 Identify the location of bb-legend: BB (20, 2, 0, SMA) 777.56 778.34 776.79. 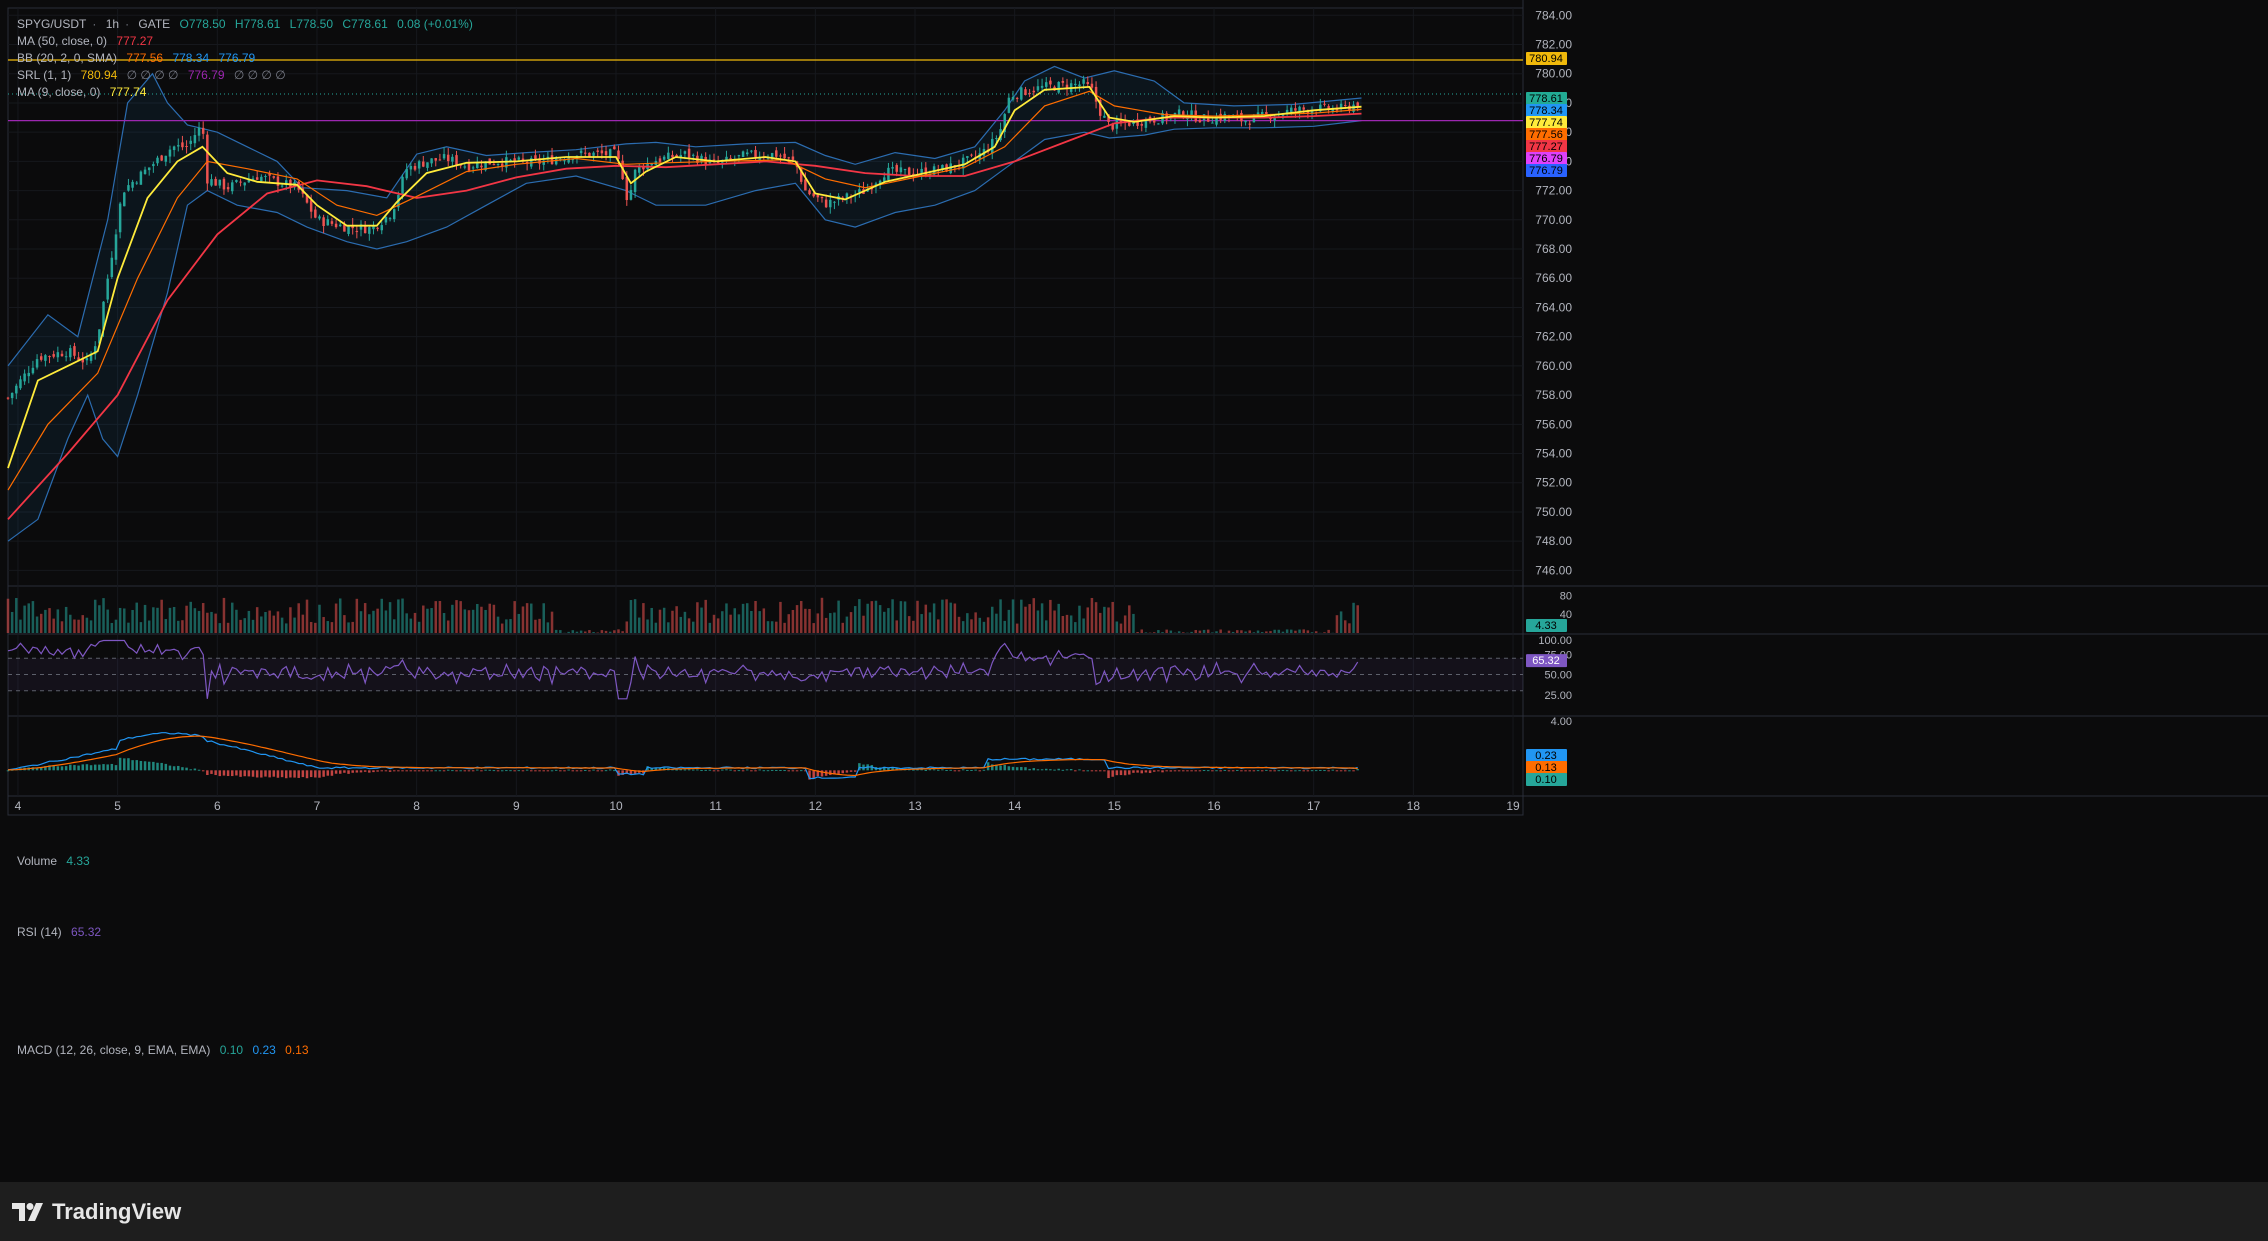
(139, 58).